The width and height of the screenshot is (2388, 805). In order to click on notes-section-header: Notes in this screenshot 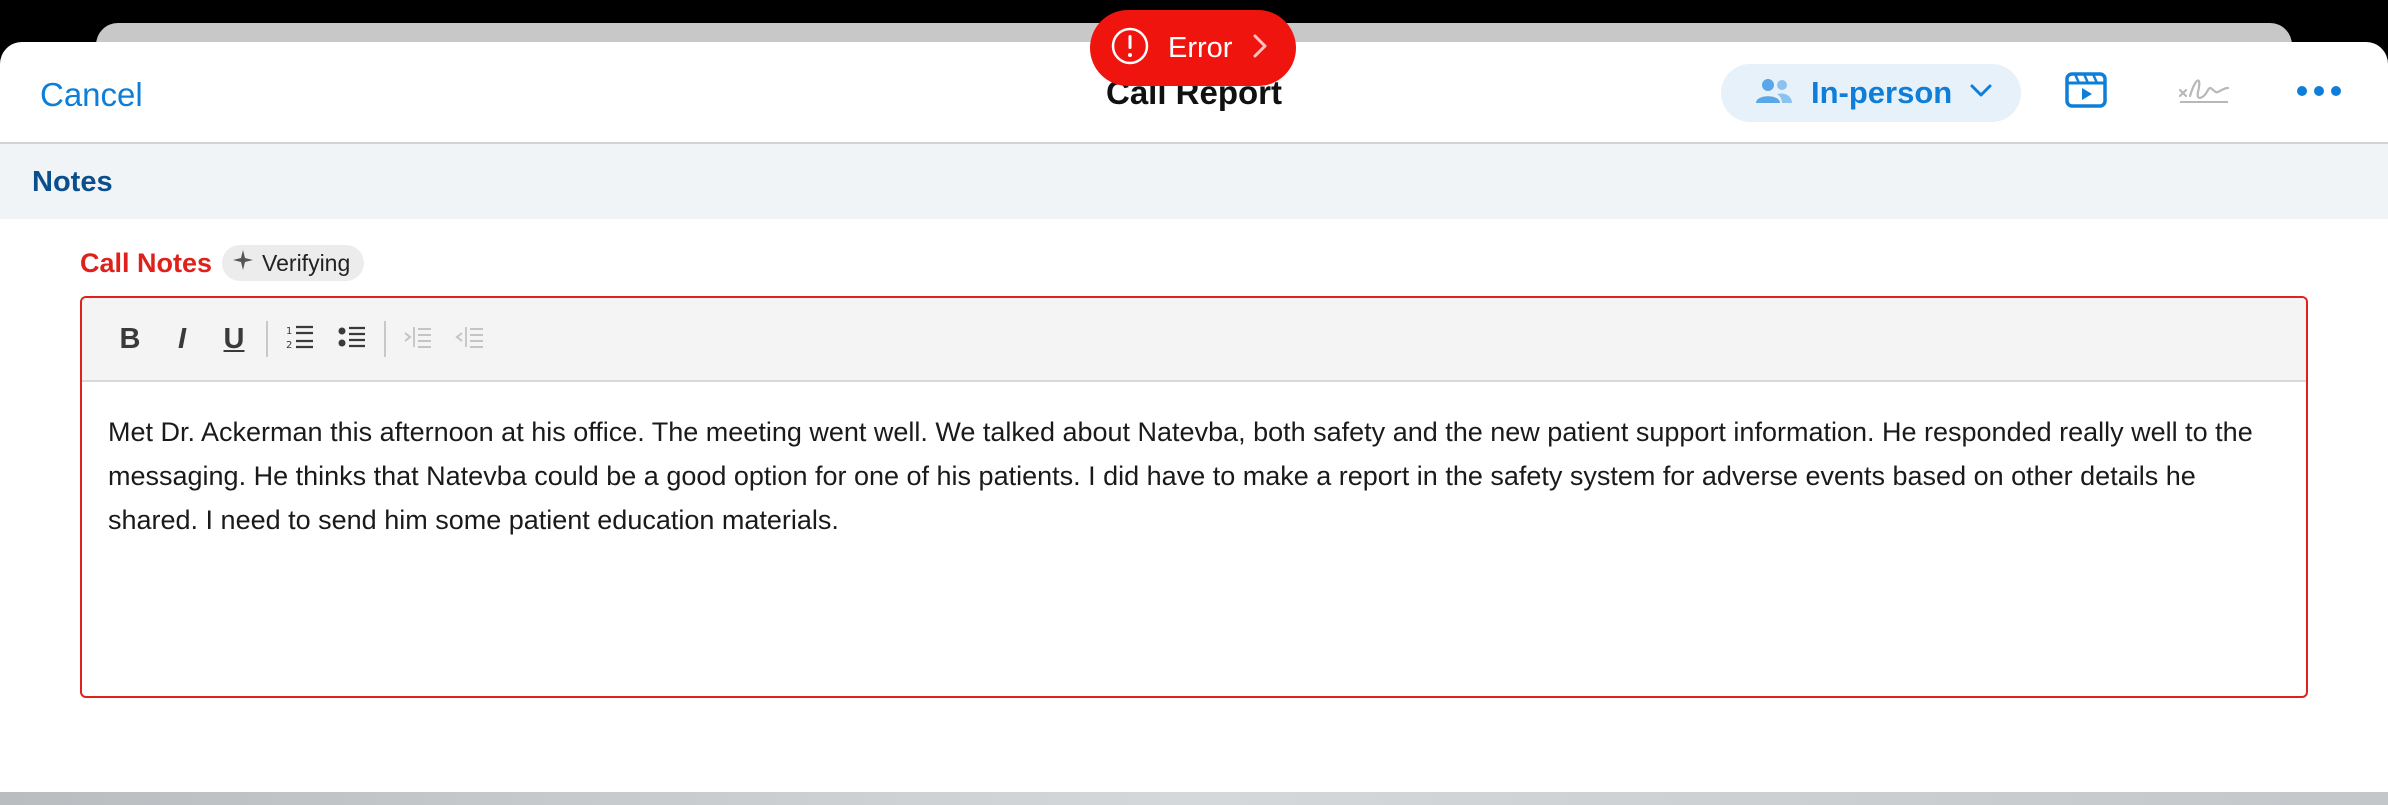, I will do `click(1194, 181)`.